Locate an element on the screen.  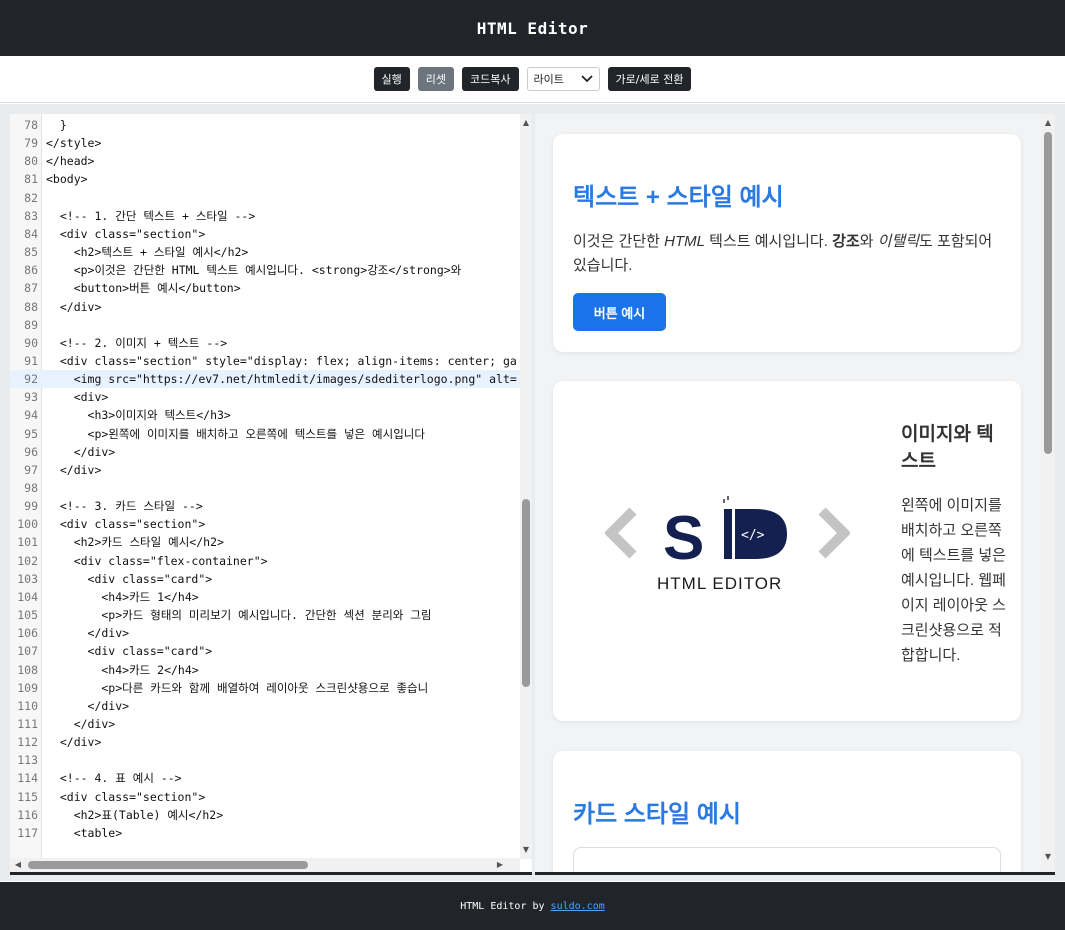
code-line: 78 } is located at coordinates (265, 125).